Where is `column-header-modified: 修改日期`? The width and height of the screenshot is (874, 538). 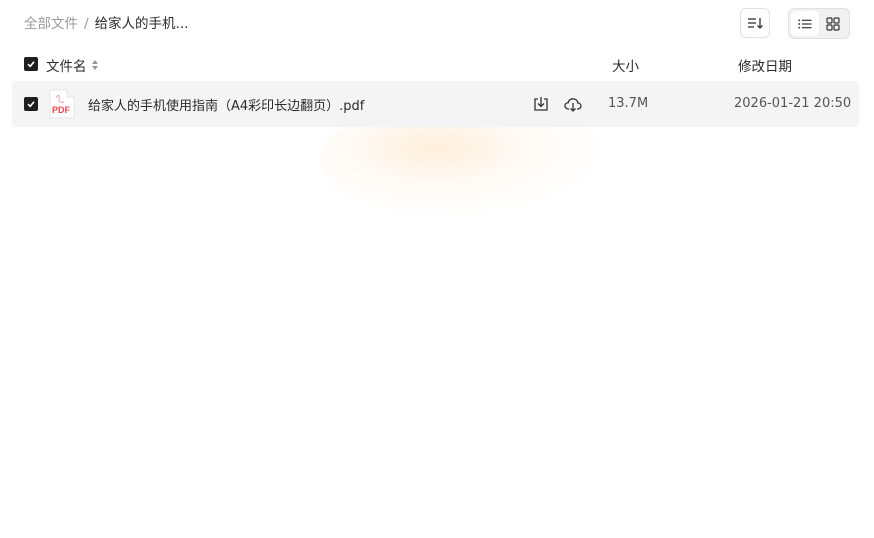 column-header-modified: 修改日期 is located at coordinates (765, 65).